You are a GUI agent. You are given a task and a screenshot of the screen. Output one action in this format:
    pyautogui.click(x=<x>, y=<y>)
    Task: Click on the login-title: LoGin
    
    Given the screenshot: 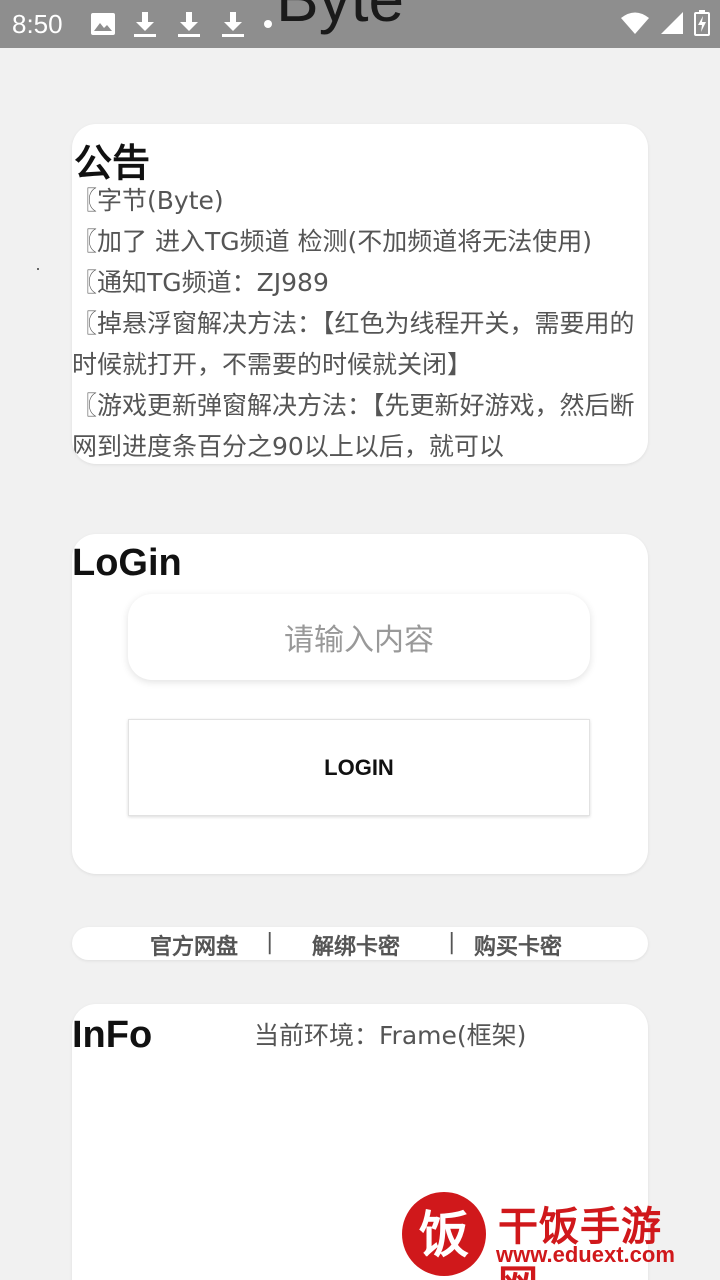 What is the action you would take?
    pyautogui.click(x=127, y=563)
    